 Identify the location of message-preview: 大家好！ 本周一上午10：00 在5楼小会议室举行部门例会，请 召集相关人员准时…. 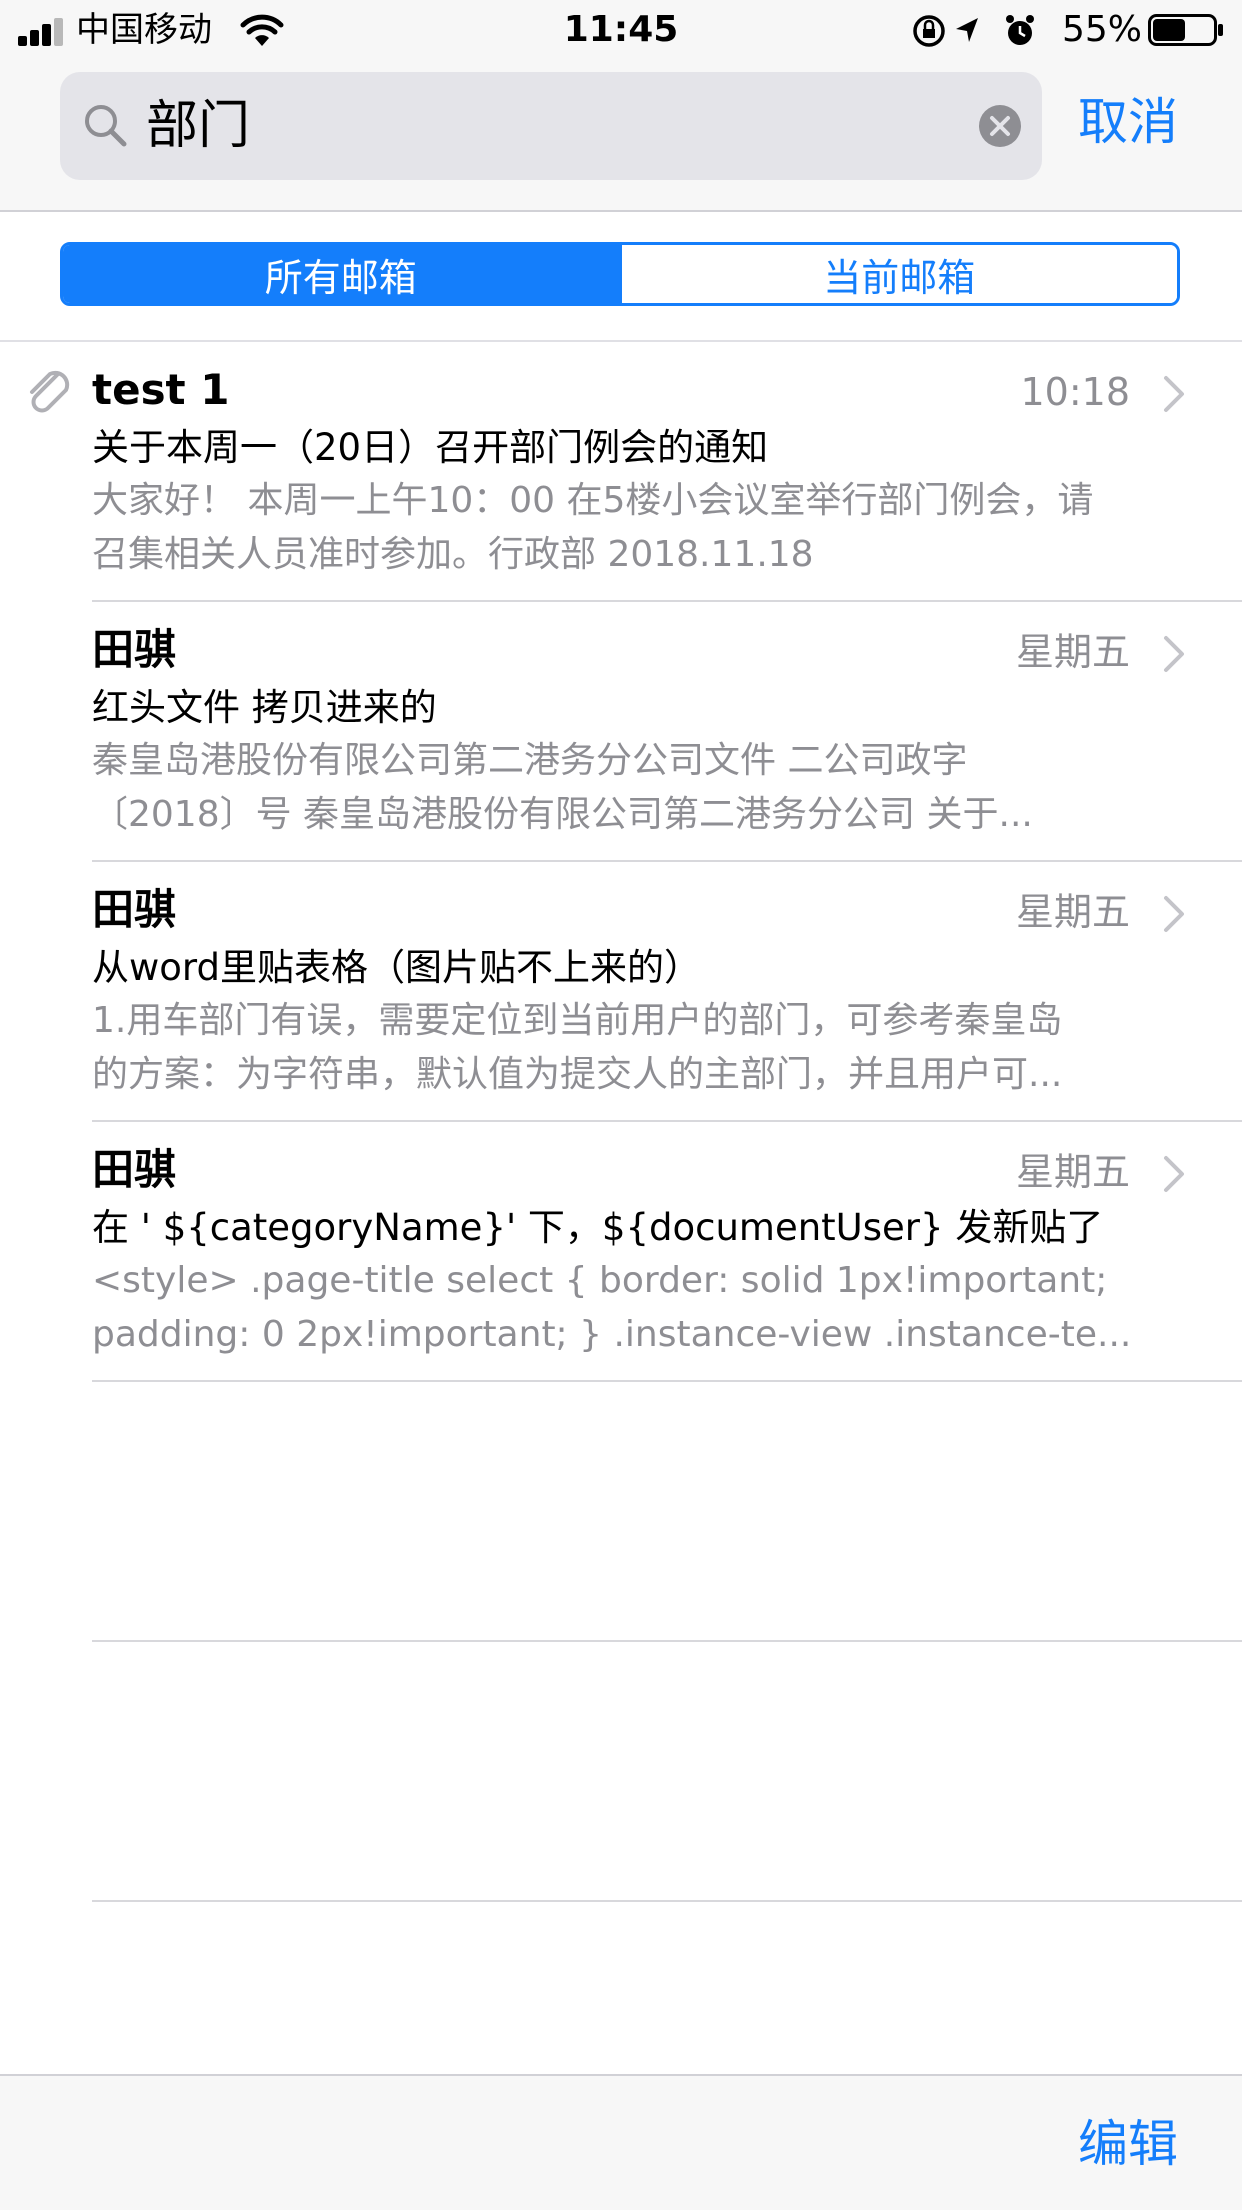
(637, 528).